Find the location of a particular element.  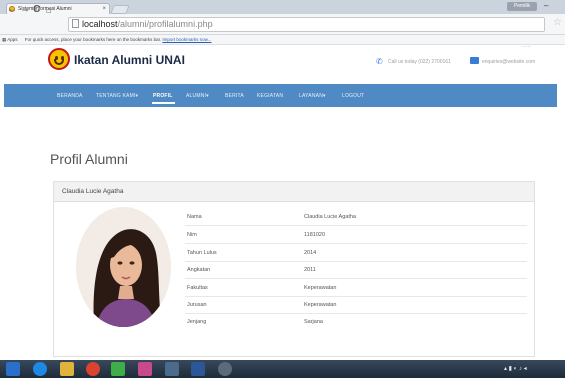

nav-item-berita: BERITA is located at coordinates (234, 96).